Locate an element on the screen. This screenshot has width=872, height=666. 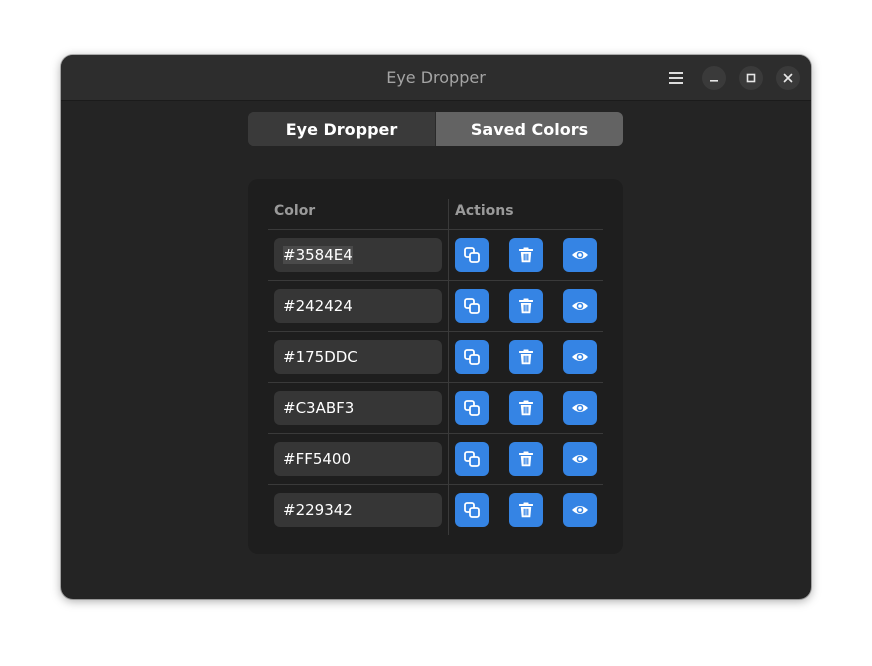
view-switcher: Eye Dropper Saved Colors is located at coordinates (435, 129).